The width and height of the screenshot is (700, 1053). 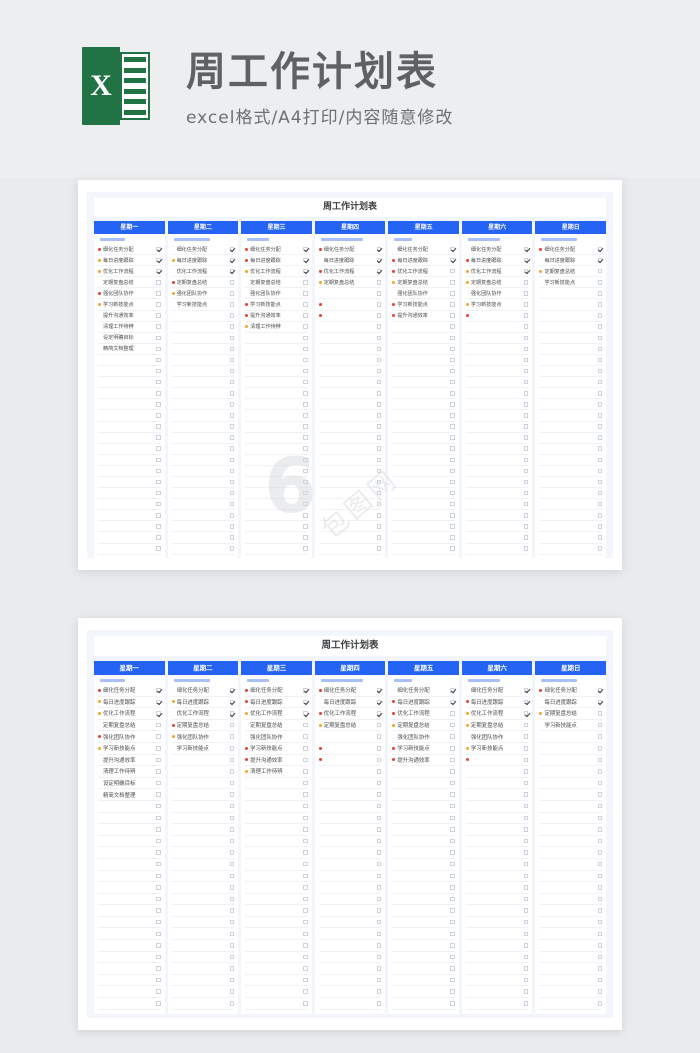 What do you see at coordinates (129, 784) in the screenshot?
I see `task-row: 设定明确目标` at bounding box center [129, 784].